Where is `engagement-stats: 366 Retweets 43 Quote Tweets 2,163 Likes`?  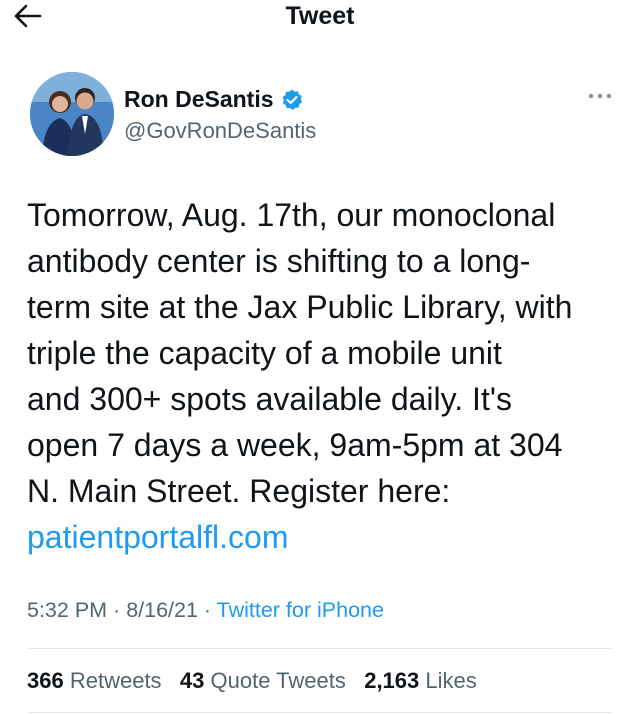 engagement-stats: 366 Retweets 43 Quote Tweets 2,163 Likes is located at coordinates (252, 681).